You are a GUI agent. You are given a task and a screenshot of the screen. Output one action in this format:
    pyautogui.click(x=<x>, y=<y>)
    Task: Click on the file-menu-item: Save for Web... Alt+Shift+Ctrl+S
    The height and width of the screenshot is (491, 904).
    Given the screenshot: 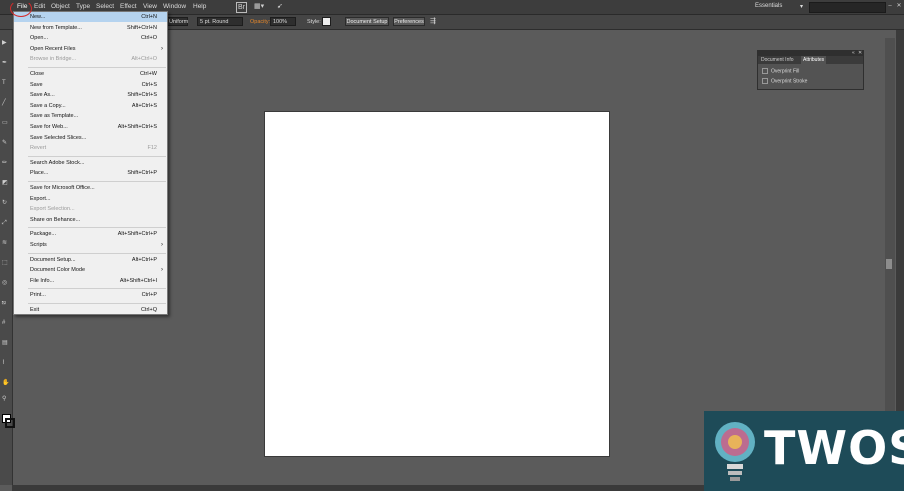 What is the action you would take?
    pyautogui.click(x=90, y=127)
    